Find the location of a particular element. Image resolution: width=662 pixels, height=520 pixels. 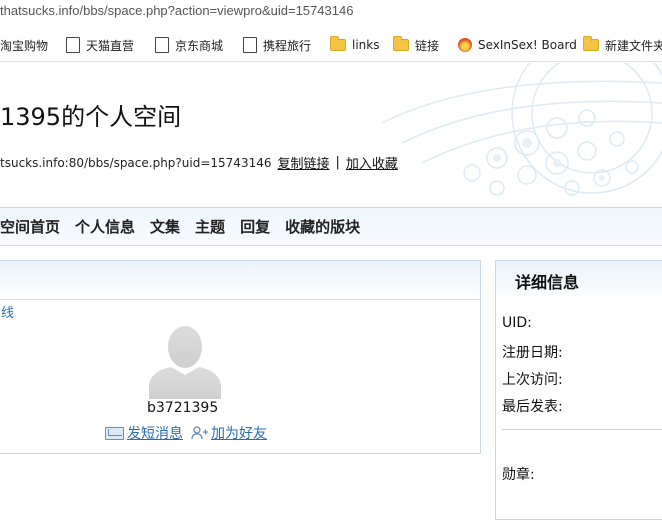

header-decoration is located at coordinates (521, 129).